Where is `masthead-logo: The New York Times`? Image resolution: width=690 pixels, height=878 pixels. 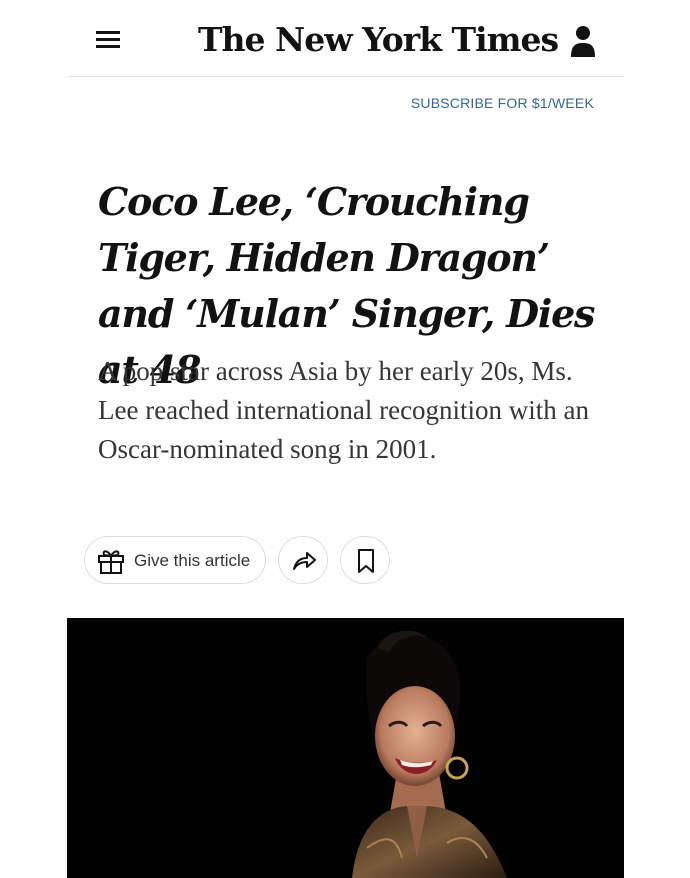 masthead-logo: The New York Times is located at coordinates (378, 40).